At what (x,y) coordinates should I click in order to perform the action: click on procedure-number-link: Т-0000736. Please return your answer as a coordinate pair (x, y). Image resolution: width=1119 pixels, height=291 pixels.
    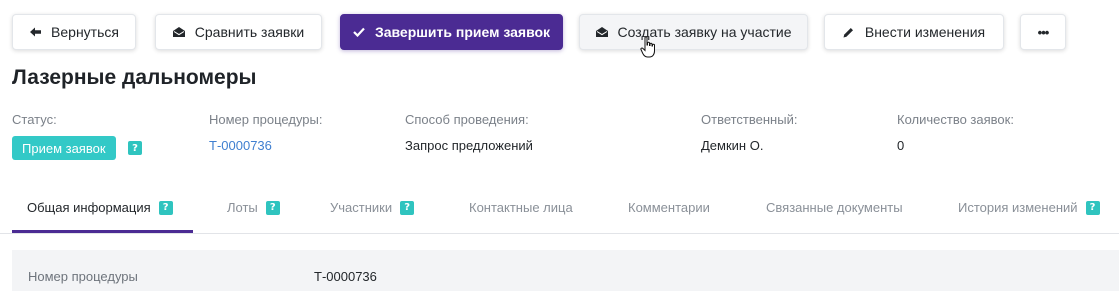
    Looking at the image, I should click on (240, 145).